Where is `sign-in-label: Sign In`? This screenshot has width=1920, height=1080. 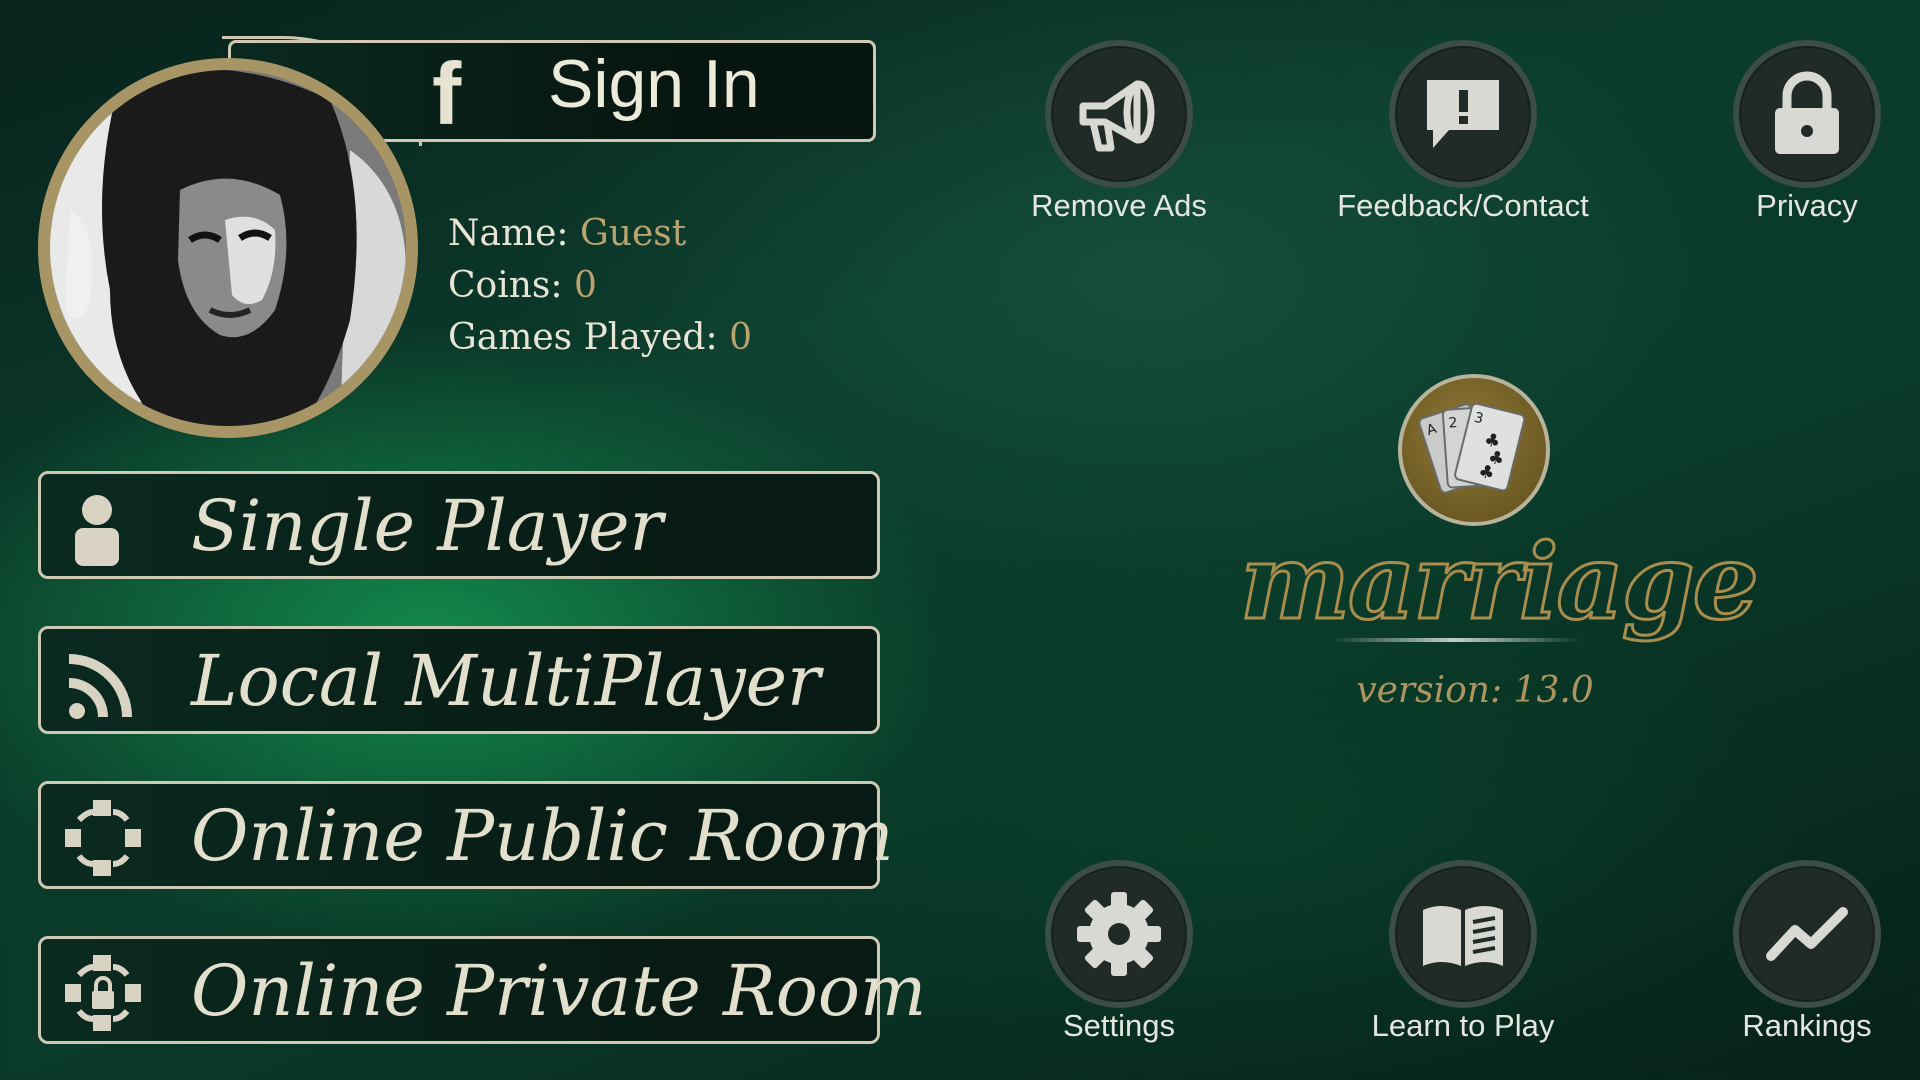
sign-in-label: Sign In is located at coordinates (654, 84).